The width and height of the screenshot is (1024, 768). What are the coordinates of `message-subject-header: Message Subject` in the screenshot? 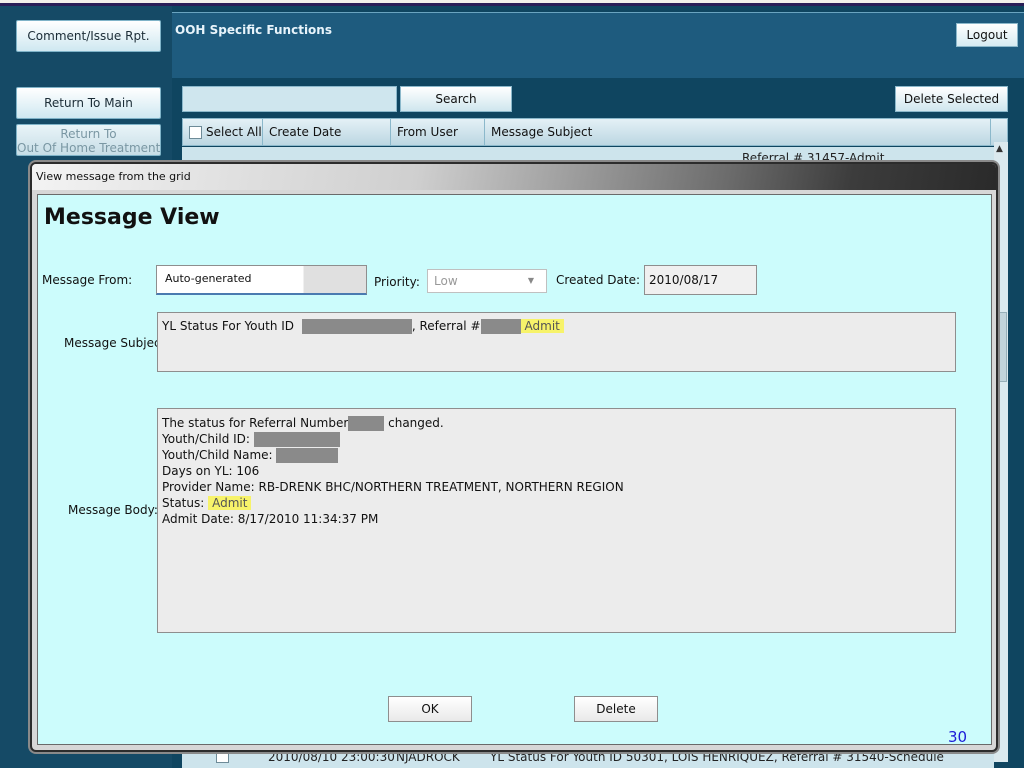 It's located at (738, 132).